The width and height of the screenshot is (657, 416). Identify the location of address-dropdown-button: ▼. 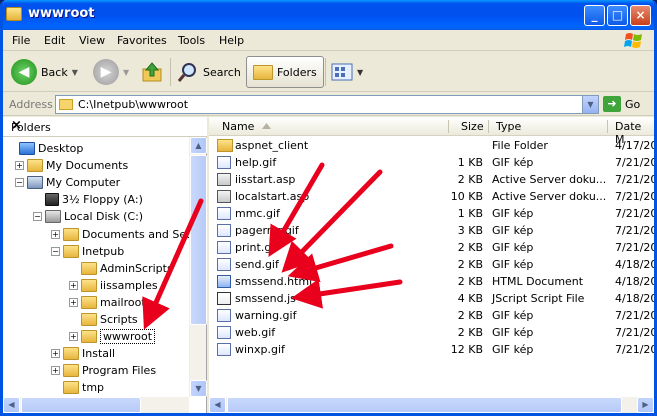
(590, 104).